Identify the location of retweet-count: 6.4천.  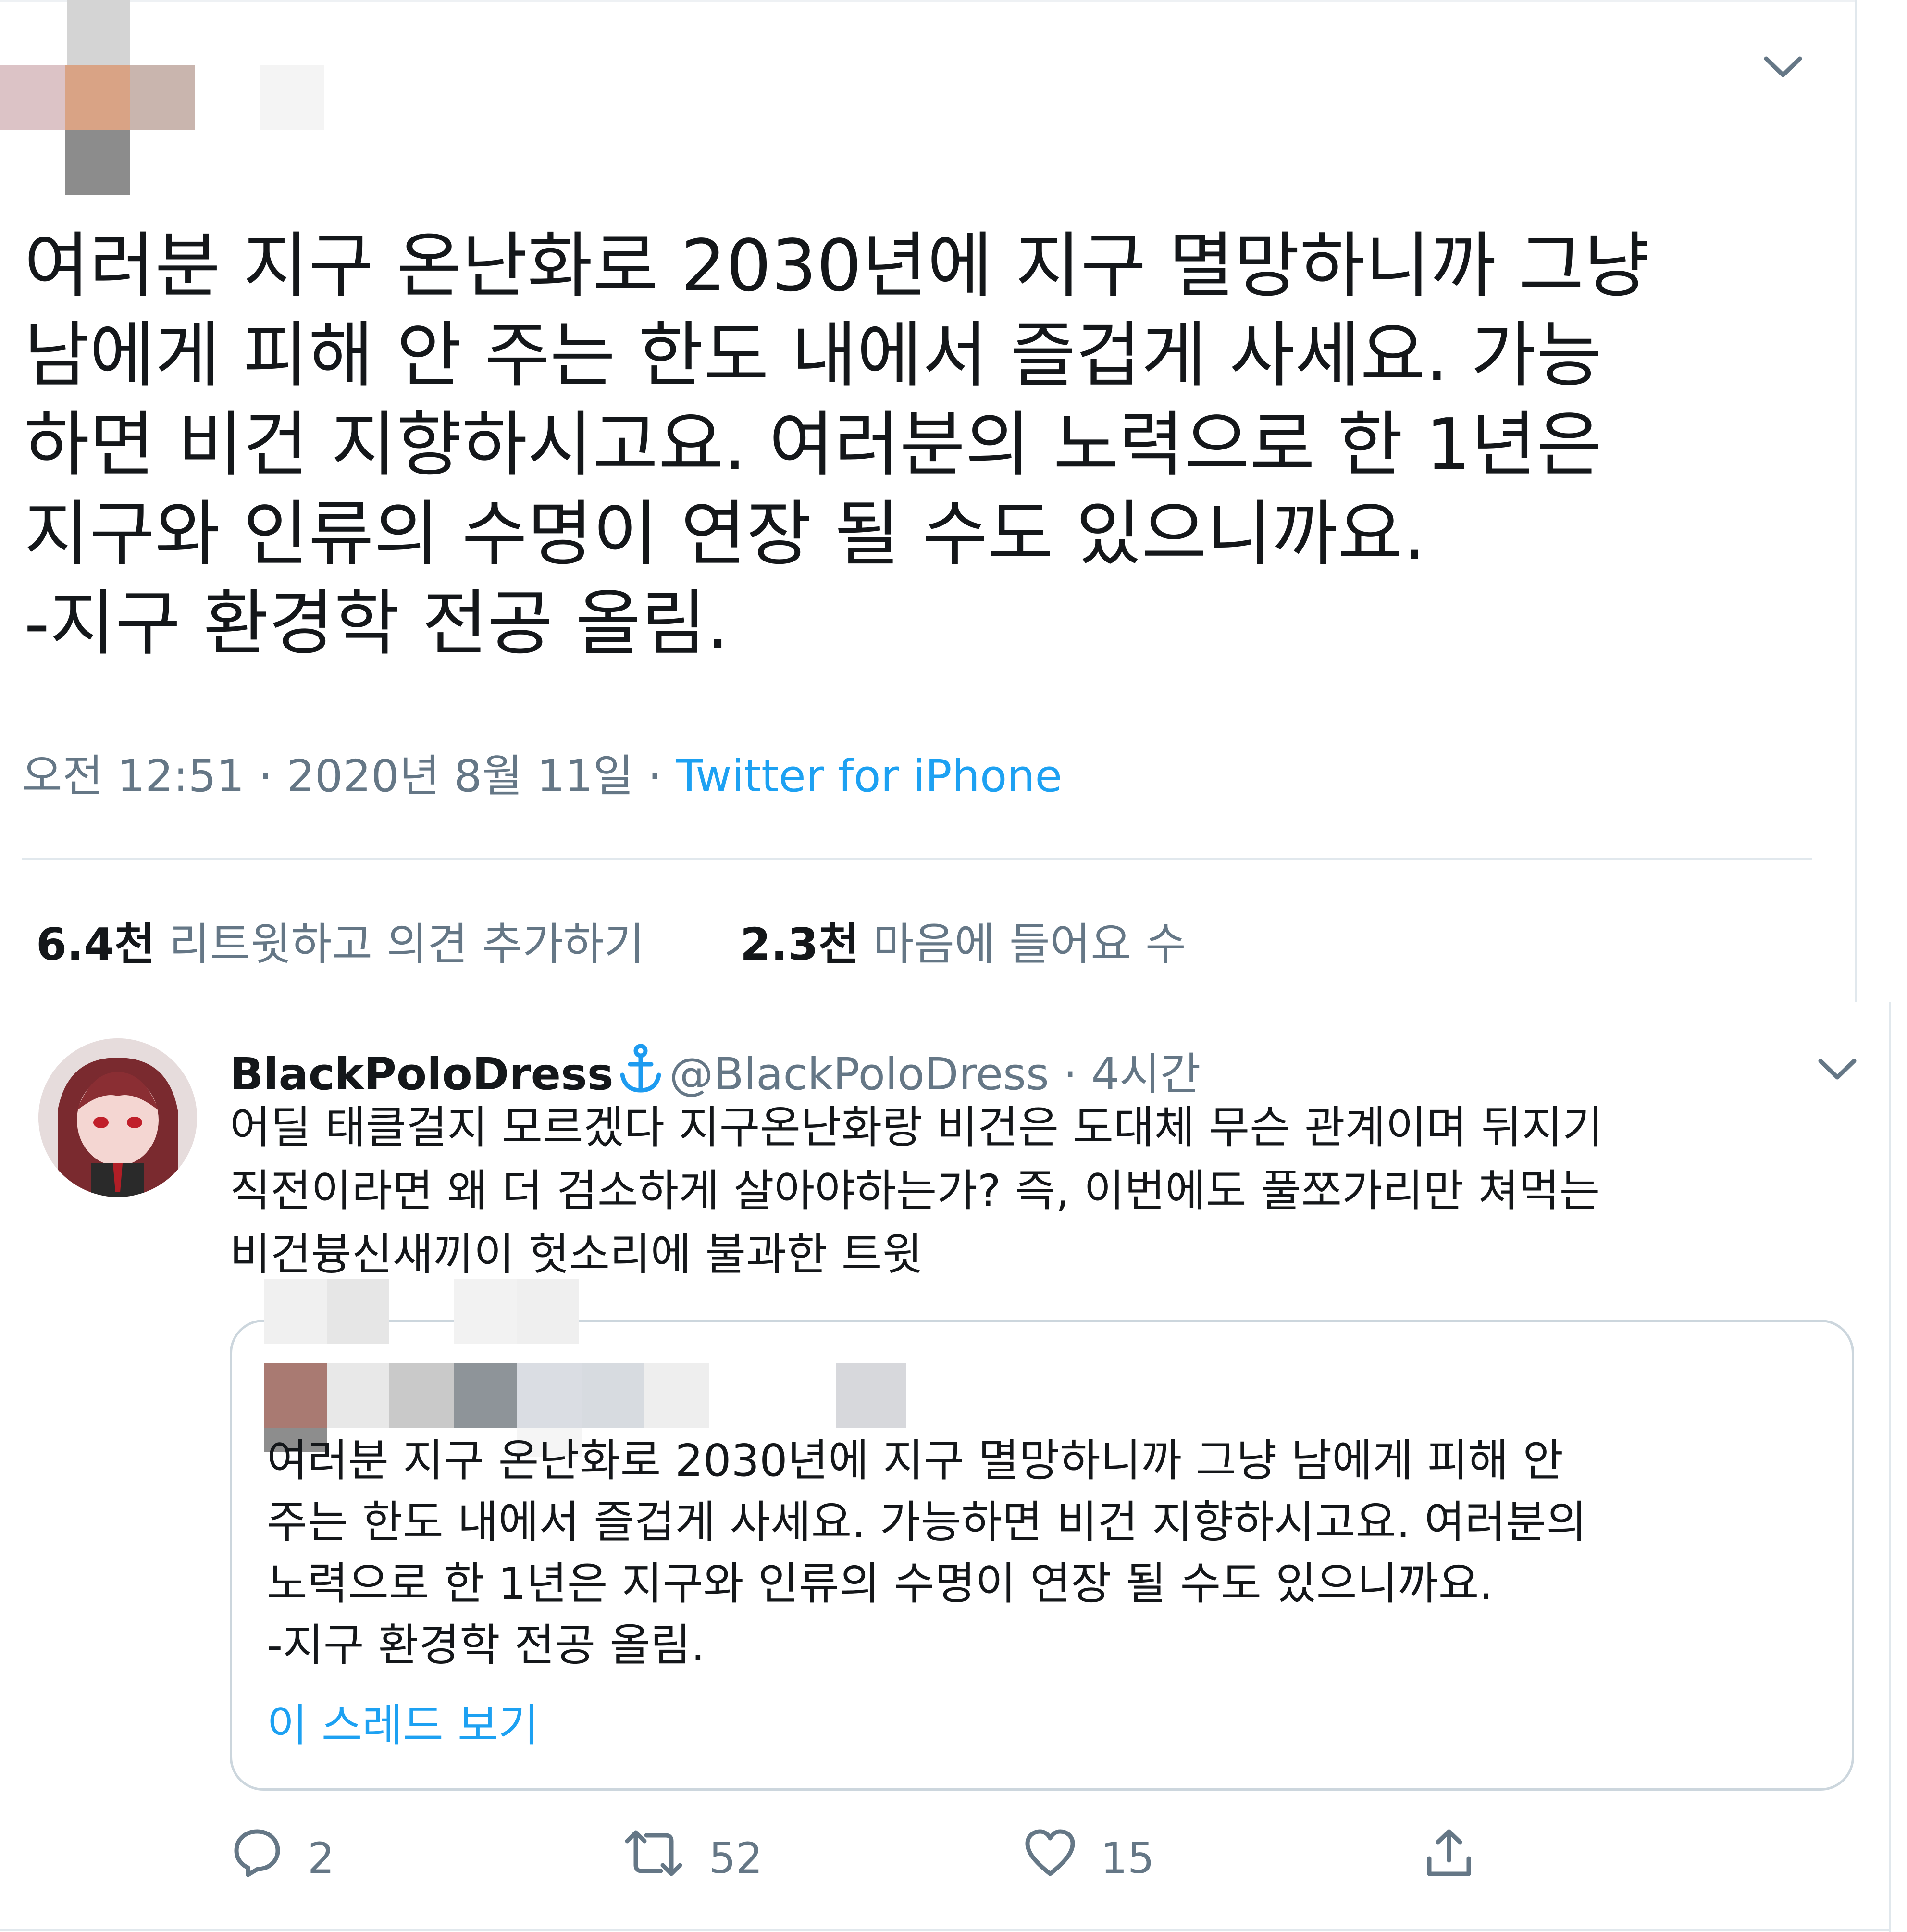
(95, 945).